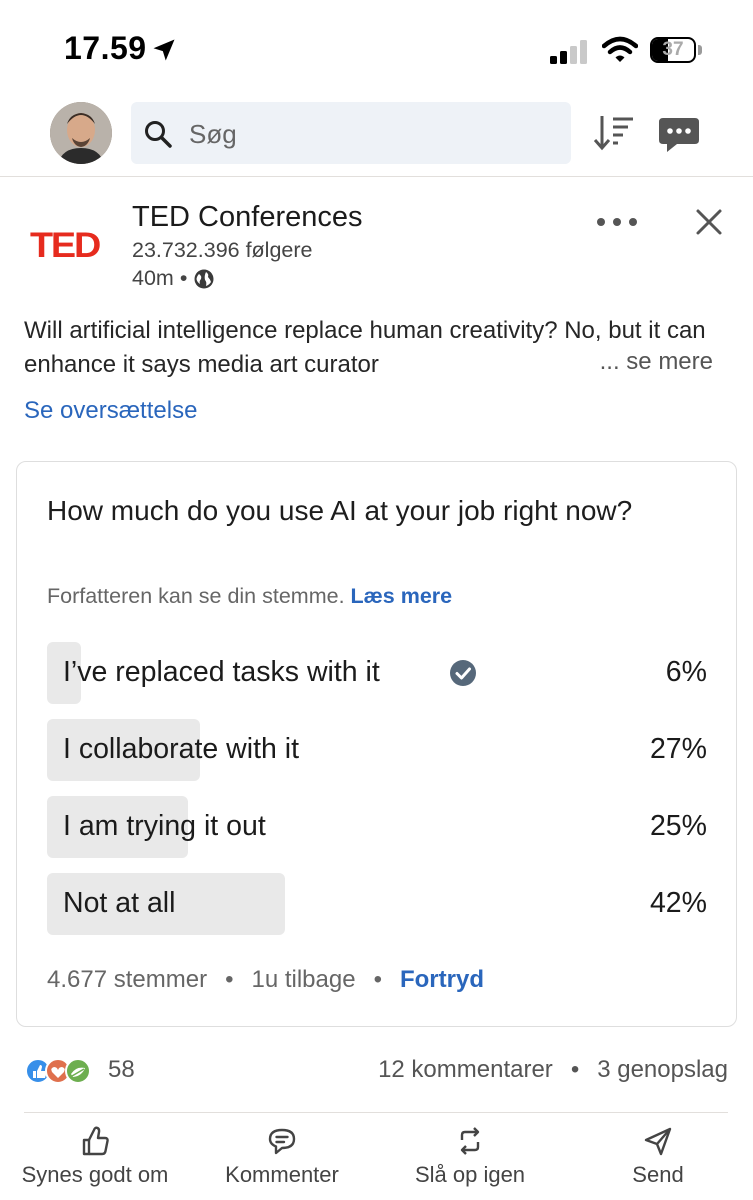  I want to click on avatar-photo, so click(81, 133).